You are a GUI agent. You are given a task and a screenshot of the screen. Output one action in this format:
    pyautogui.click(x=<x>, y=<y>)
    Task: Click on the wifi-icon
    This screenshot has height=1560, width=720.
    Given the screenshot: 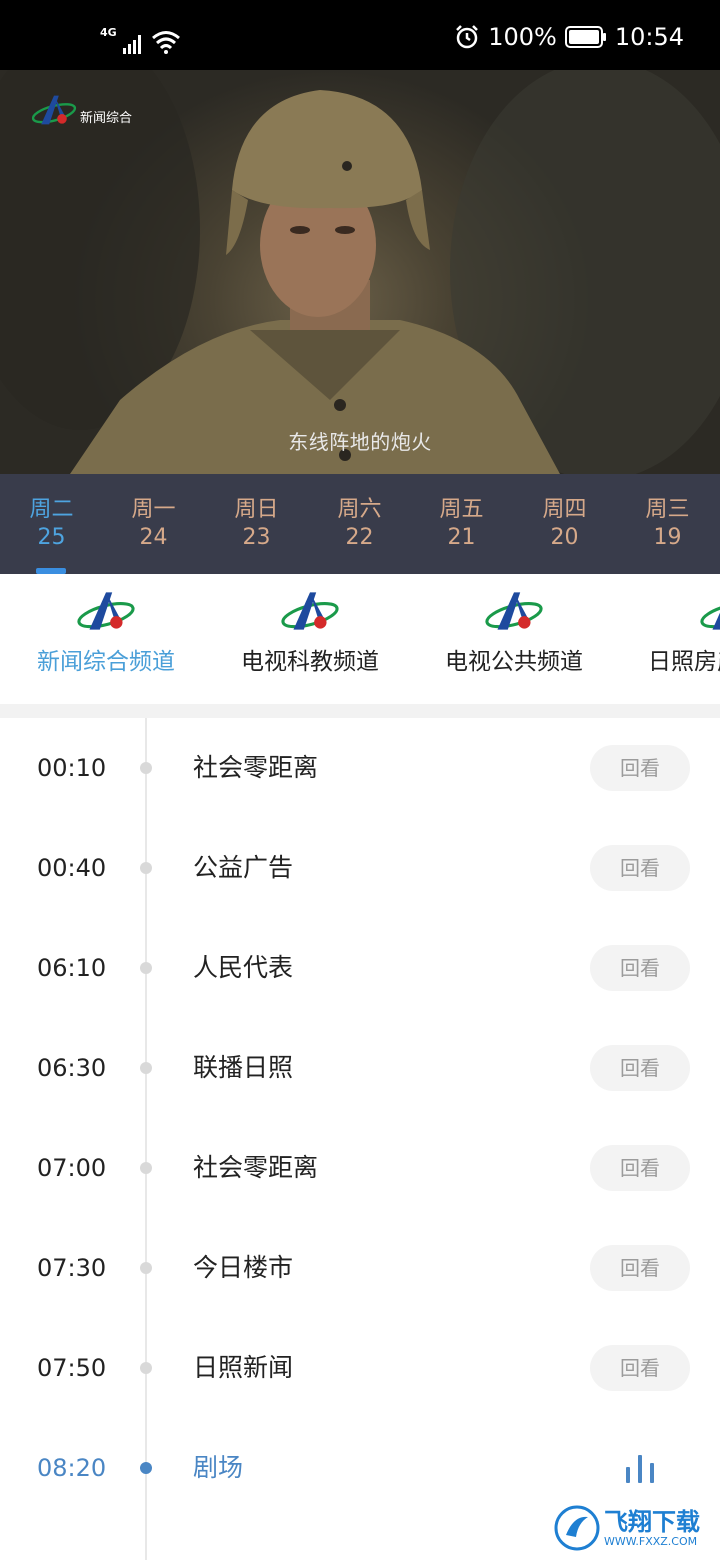 What is the action you would take?
    pyautogui.click(x=165, y=42)
    